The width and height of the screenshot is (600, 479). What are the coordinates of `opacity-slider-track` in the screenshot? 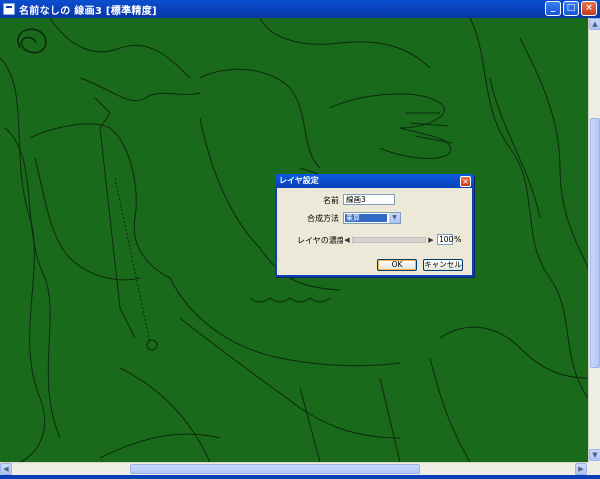 It's located at (389, 240).